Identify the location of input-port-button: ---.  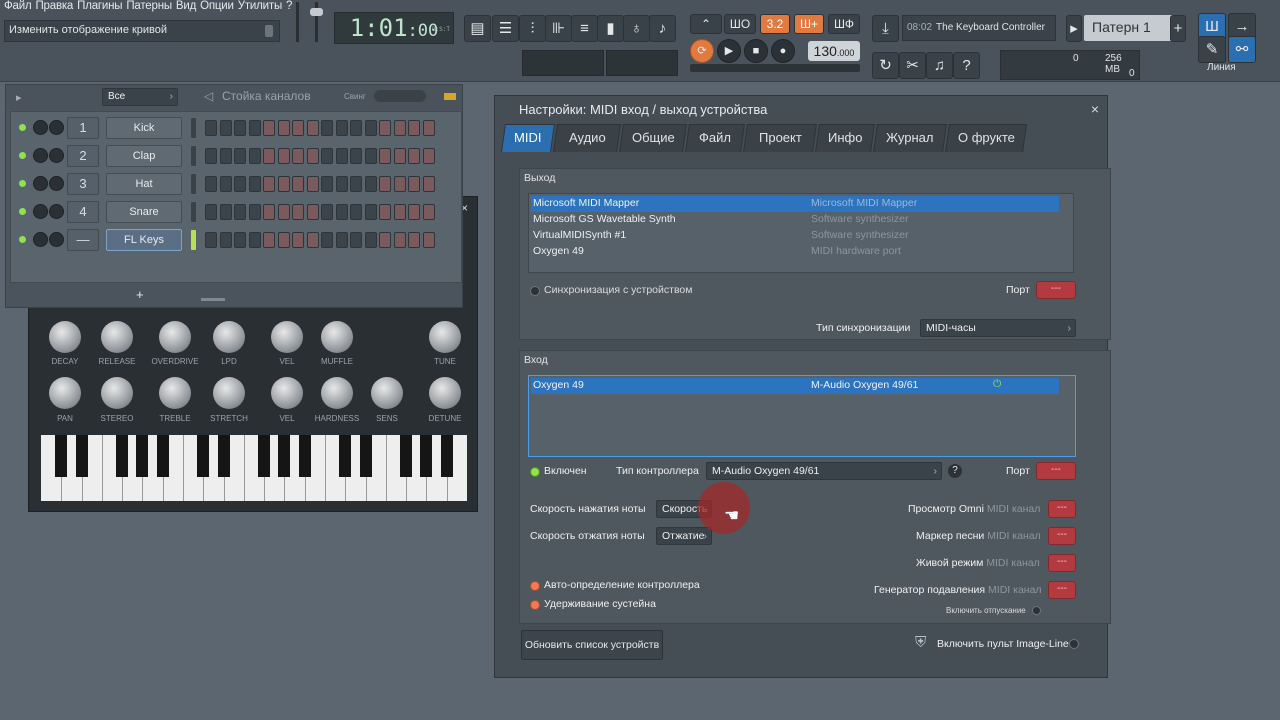
(1056, 471).